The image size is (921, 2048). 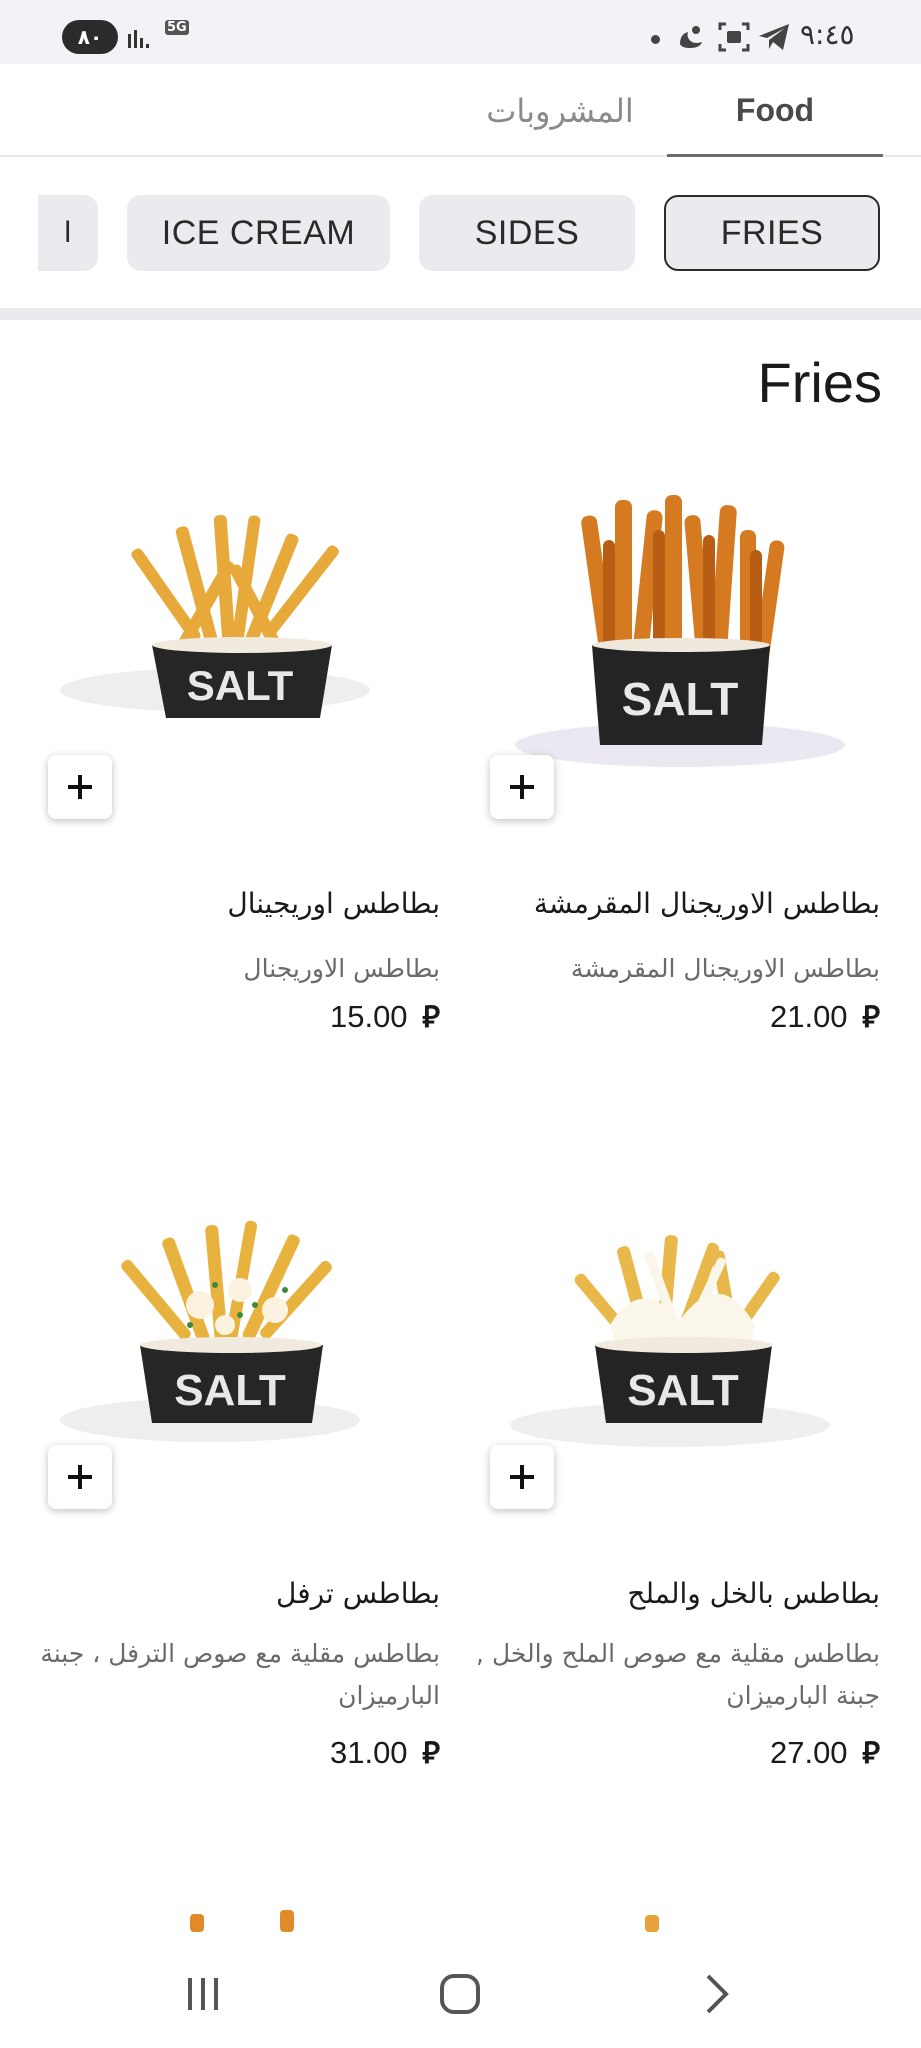 I want to click on price-value: 21.00, so click(x=808, y=1016).